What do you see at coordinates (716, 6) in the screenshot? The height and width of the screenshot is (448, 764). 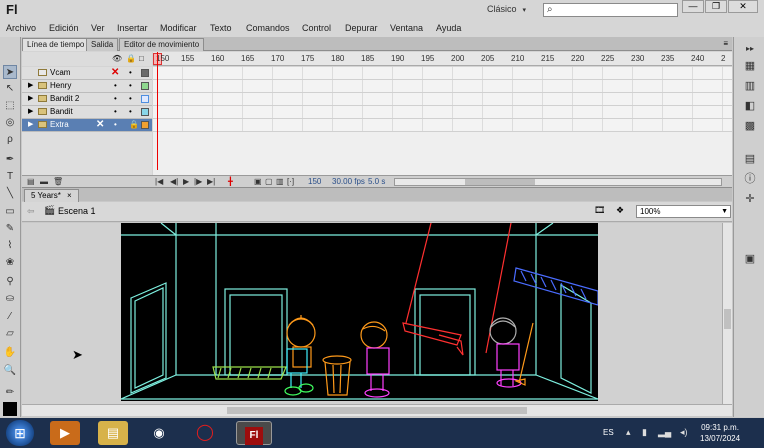 I see `maximize-button: ❐` at bounding box center [716, 6].